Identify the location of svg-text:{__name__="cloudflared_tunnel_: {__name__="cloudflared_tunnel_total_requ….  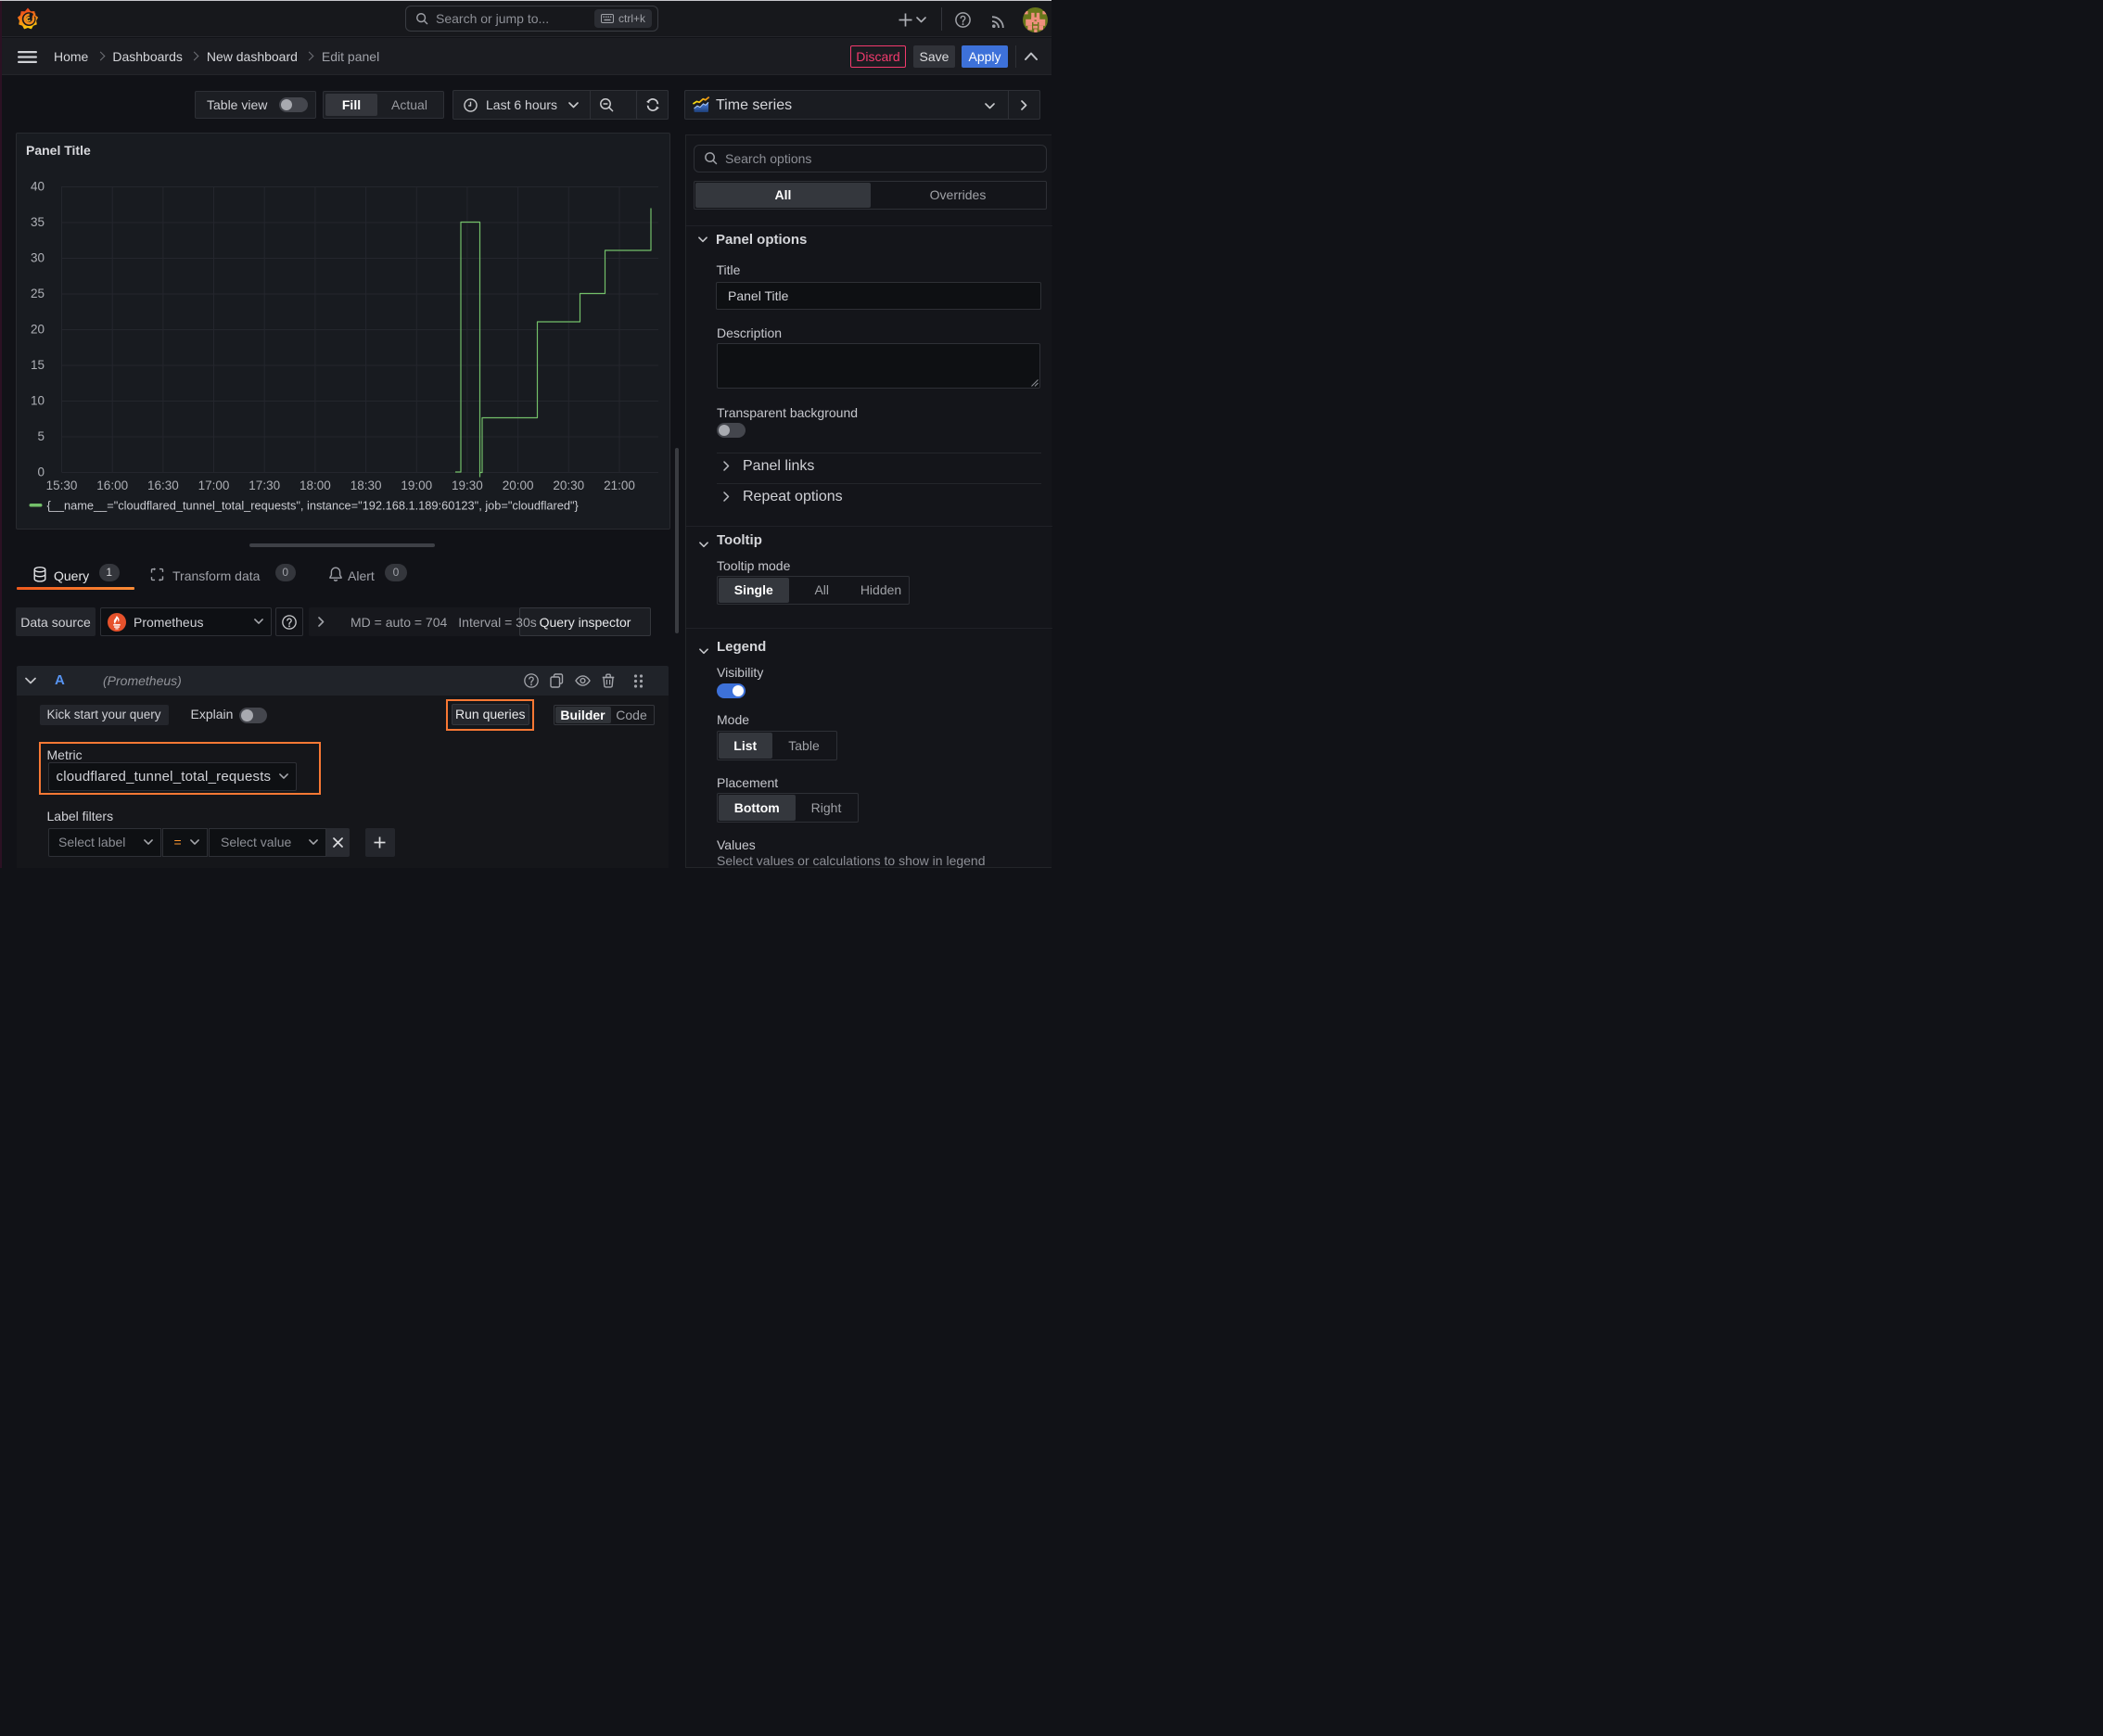
(313, 506).